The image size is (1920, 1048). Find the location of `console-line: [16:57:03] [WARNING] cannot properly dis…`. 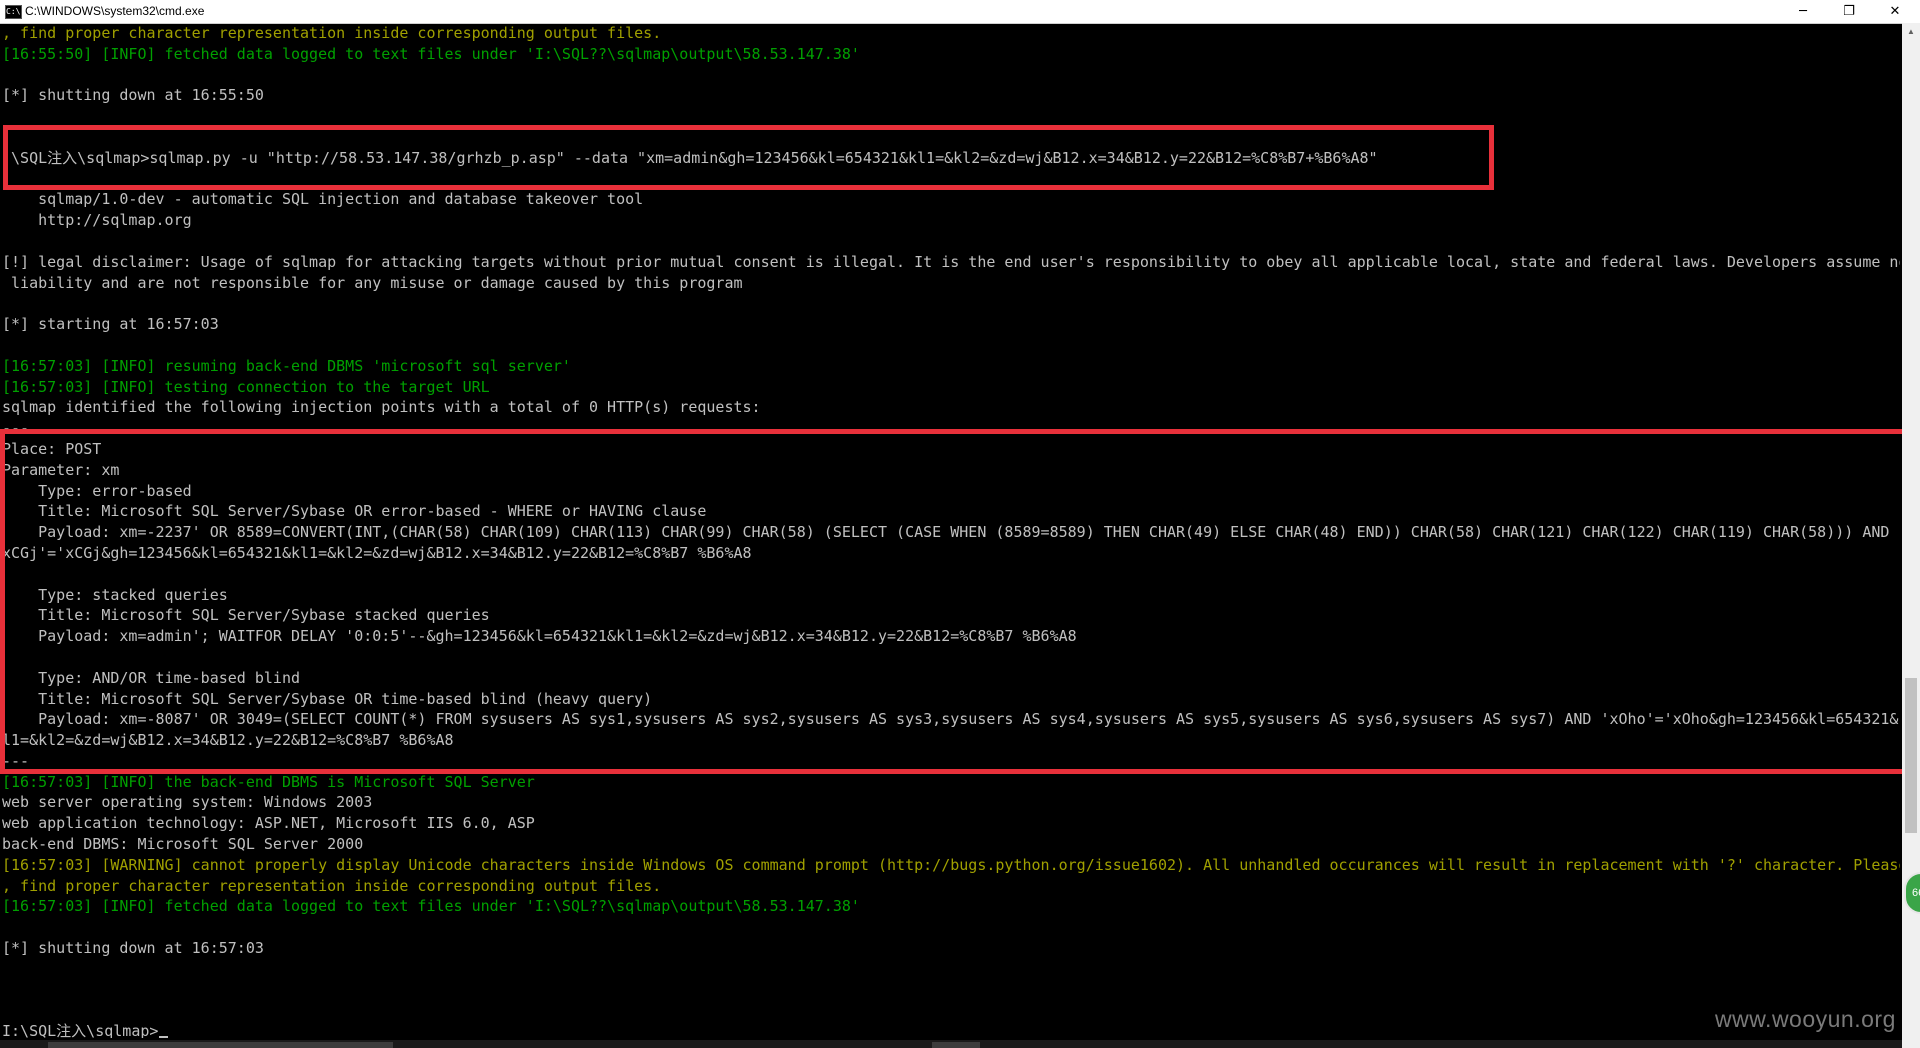

console-line: [16:57:03] [WARNING] cannot properly dis… is located at coordinates (951, 864).